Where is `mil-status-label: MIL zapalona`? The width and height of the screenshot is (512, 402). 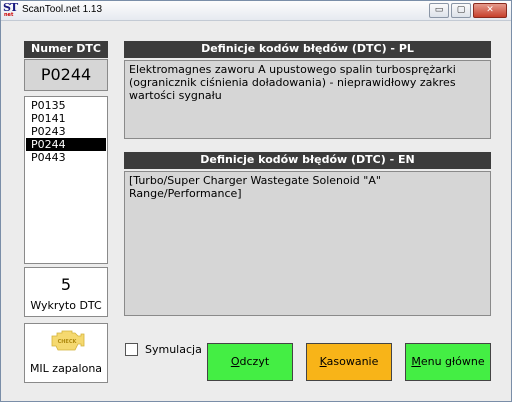
mil-status-label: MIL zapalona is located at coordinates (66, 368).